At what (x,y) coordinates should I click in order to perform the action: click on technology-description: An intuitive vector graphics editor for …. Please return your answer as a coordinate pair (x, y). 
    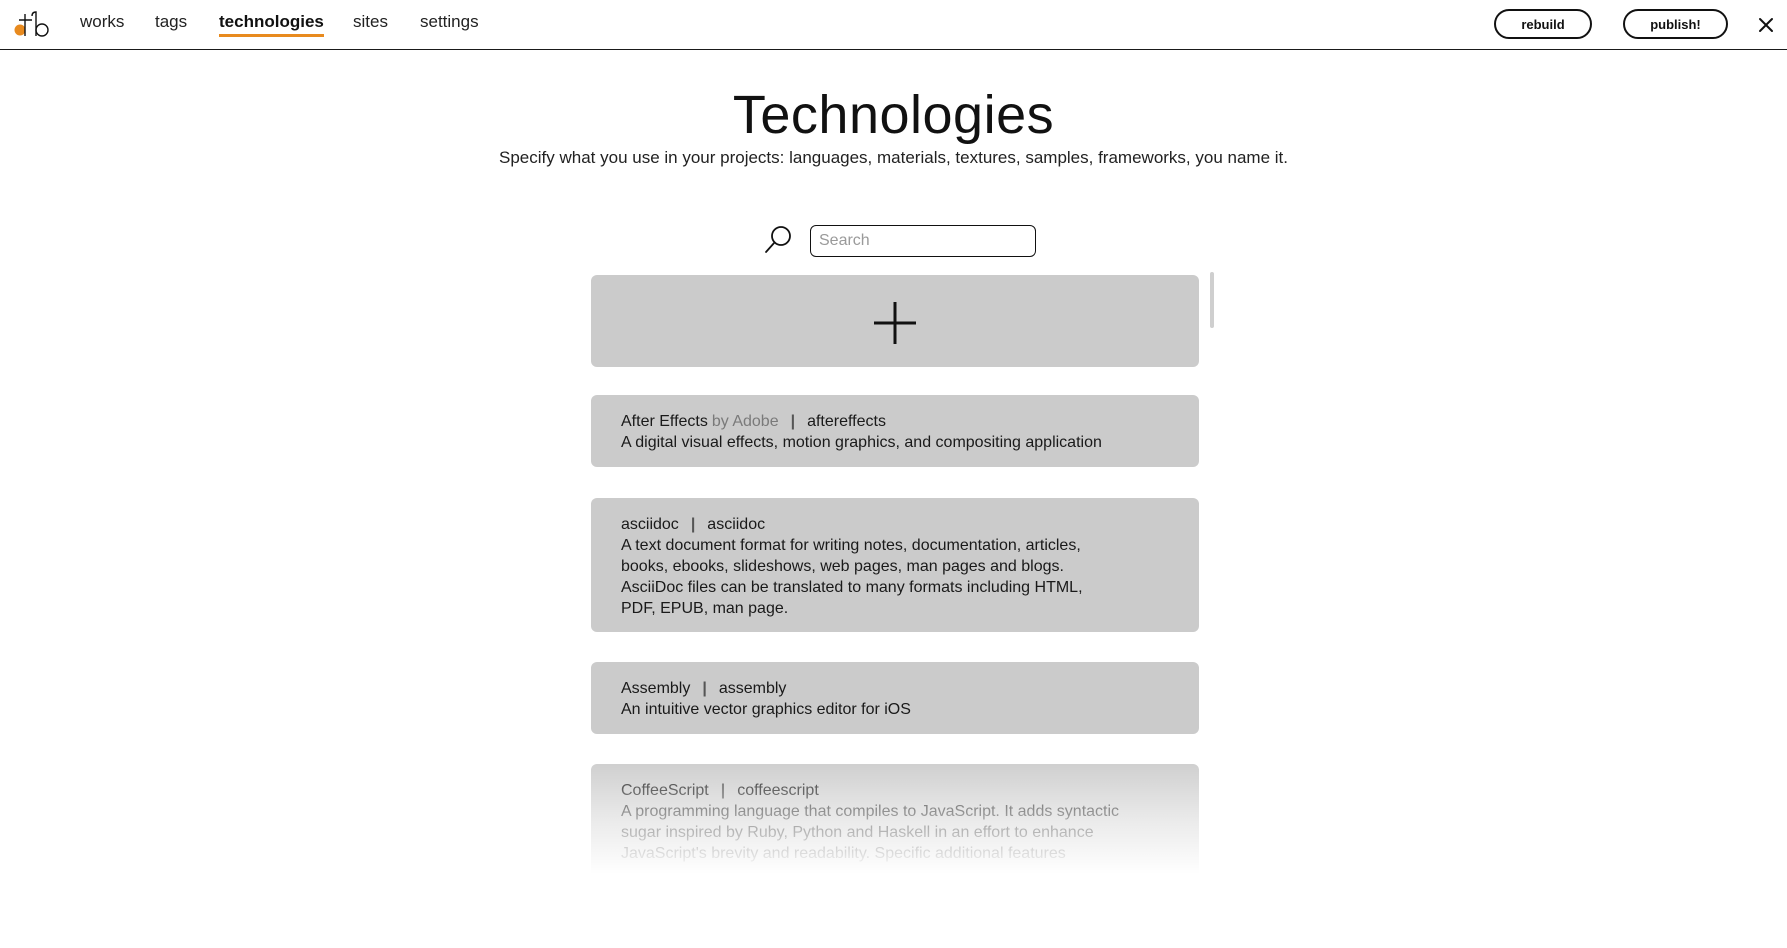
    Looking at the image, I should click on (766, 709).